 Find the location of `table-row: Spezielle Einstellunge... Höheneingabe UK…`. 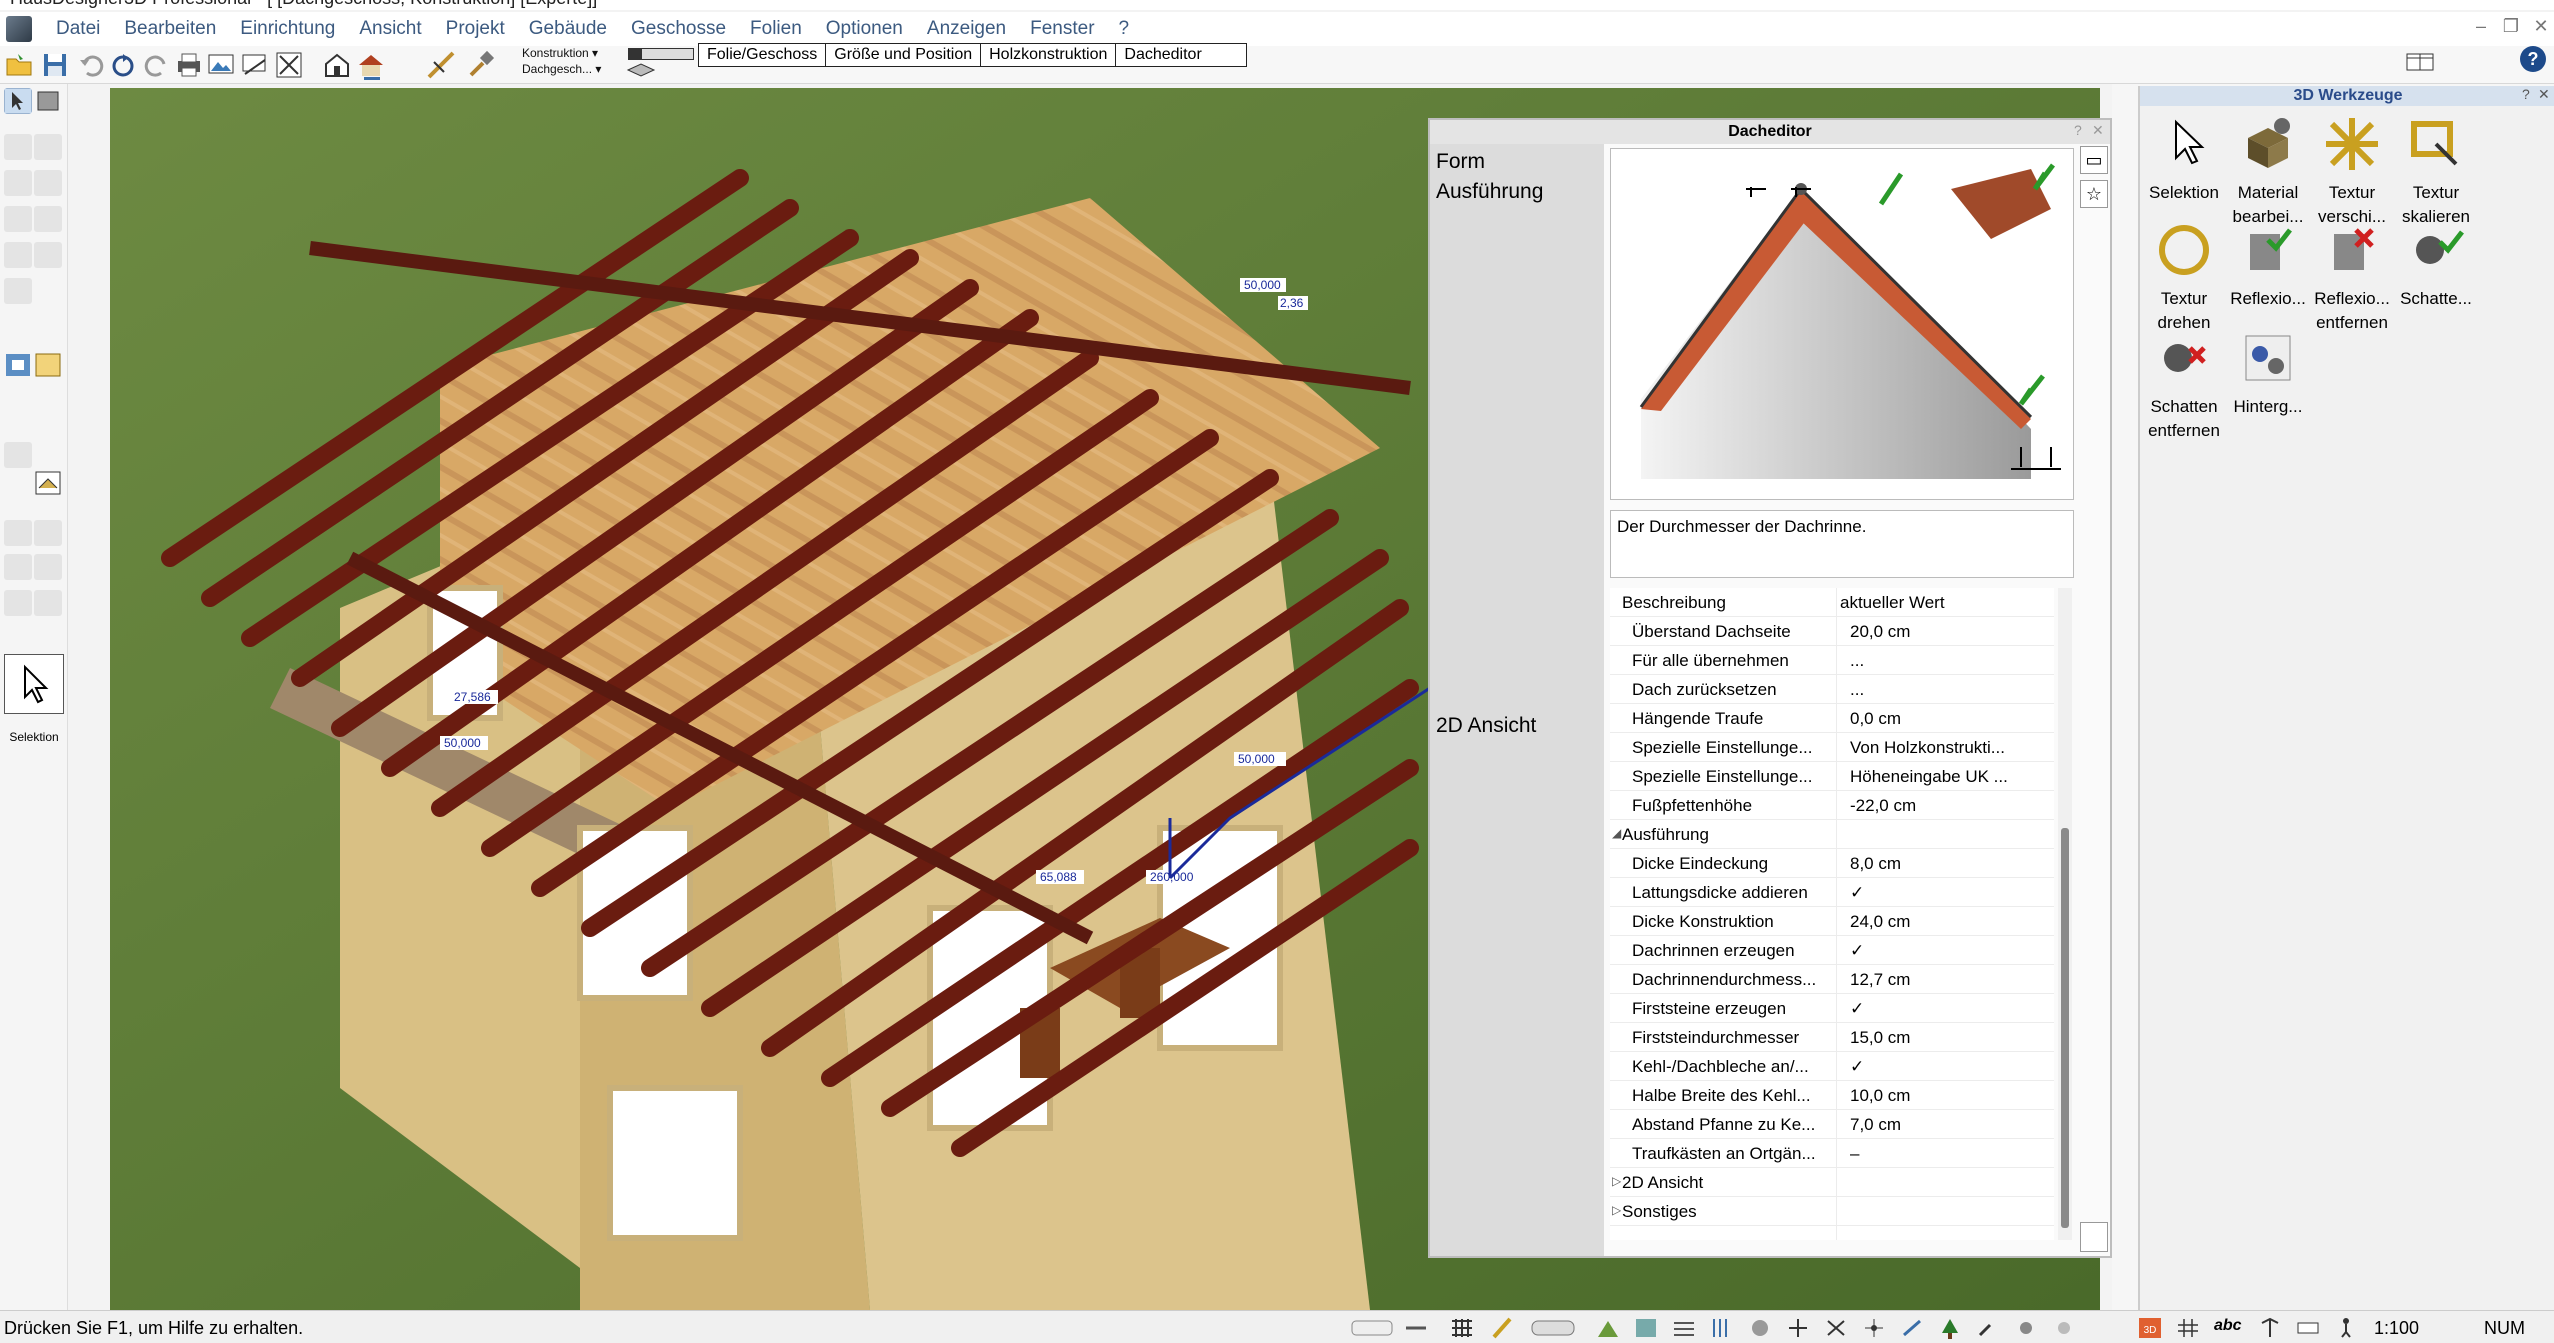

table-row: Spezielle Einstellunge... Höheneingabe UK… is located at coordinates (1832, 776).